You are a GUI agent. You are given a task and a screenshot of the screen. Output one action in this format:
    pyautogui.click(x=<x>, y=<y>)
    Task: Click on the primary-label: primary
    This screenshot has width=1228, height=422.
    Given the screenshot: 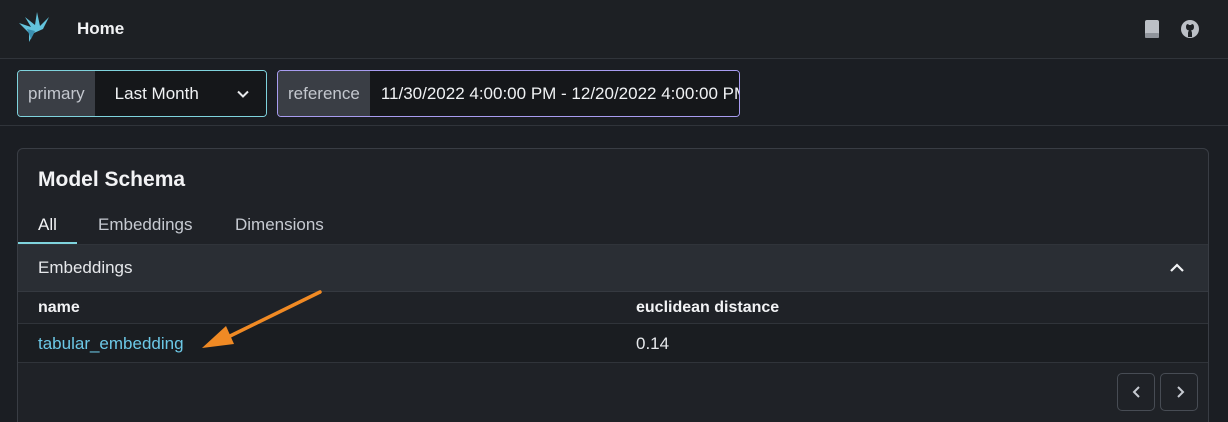 What is the action you would take?
    pyautogui.click(x=56, y=93)
    